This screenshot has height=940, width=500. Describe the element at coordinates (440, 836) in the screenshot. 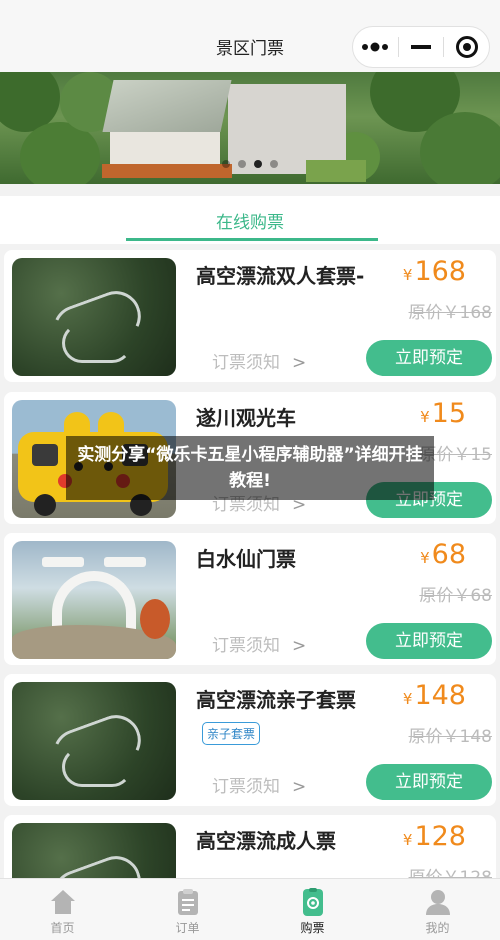

I see `price-value: 128` at that location.